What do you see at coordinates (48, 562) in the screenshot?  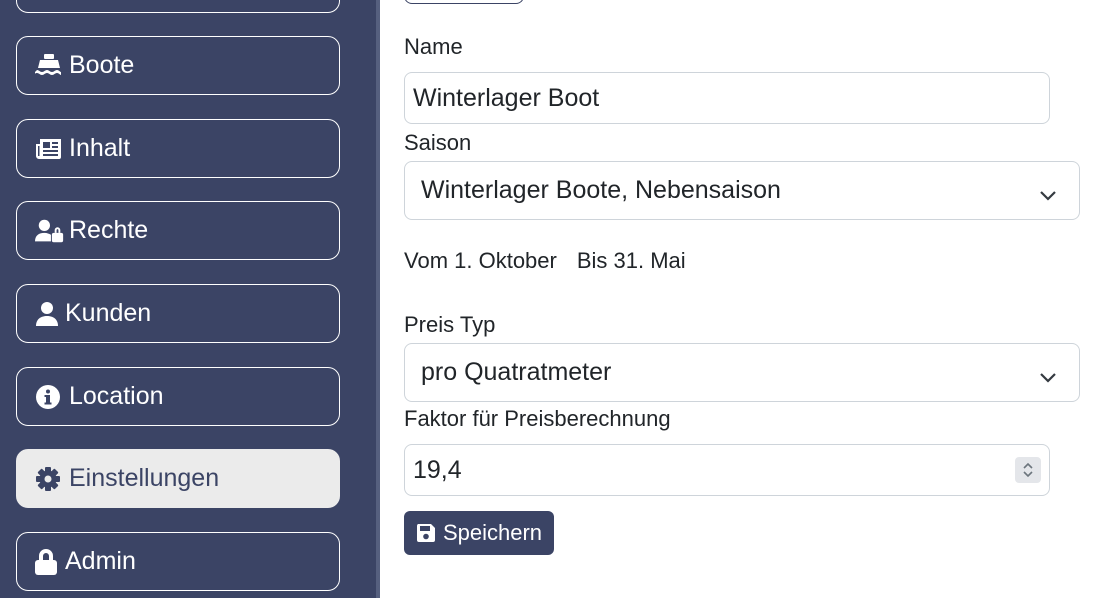 I see `lock-icon` at bounding box center [48, 562].